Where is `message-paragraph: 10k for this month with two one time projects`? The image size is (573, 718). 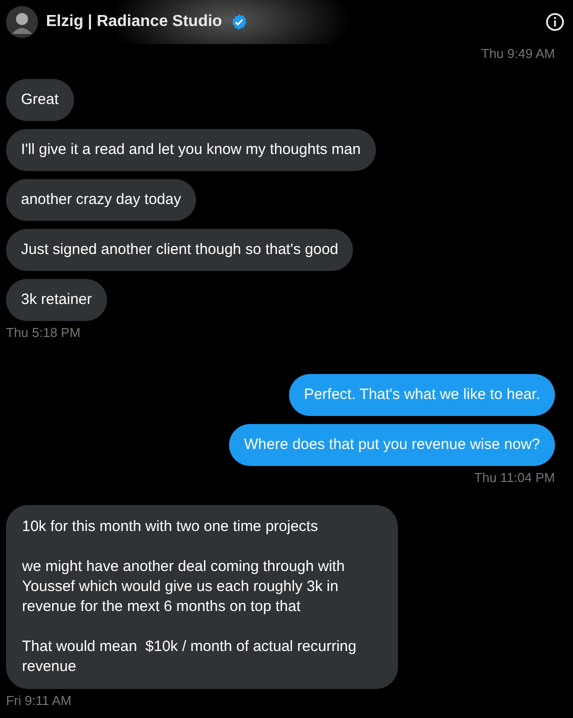
message-paragraph: 10k for this month with two one time projects is located at coordinates (170, 527).